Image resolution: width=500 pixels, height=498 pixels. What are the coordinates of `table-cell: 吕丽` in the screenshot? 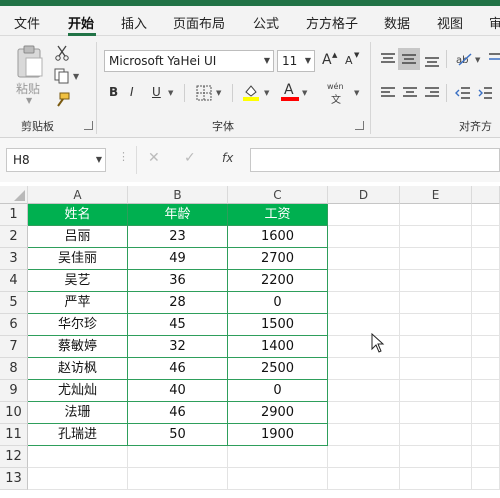 It's located at (78, 237).